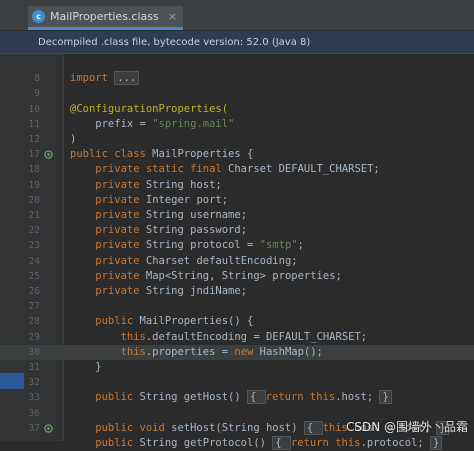 The width and height of the screenshot is (474, 451). Describe the element at coordinates (237, 382) in the screenshot. I see `code-line: 32` at that location.